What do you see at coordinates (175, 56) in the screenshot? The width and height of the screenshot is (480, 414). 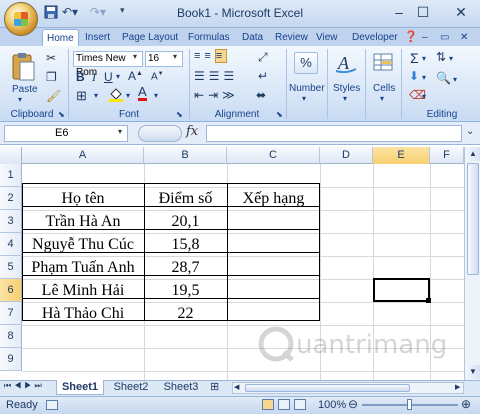 I see `font-size-dropdown-icon: ▾` at bounding box center [175, 56].